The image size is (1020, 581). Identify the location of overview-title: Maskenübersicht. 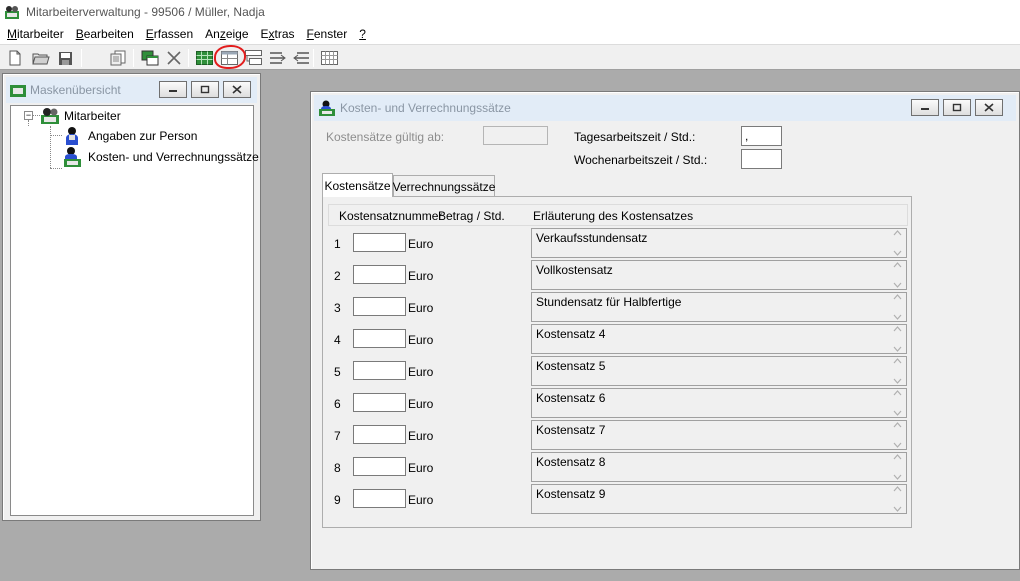
(75, 90).